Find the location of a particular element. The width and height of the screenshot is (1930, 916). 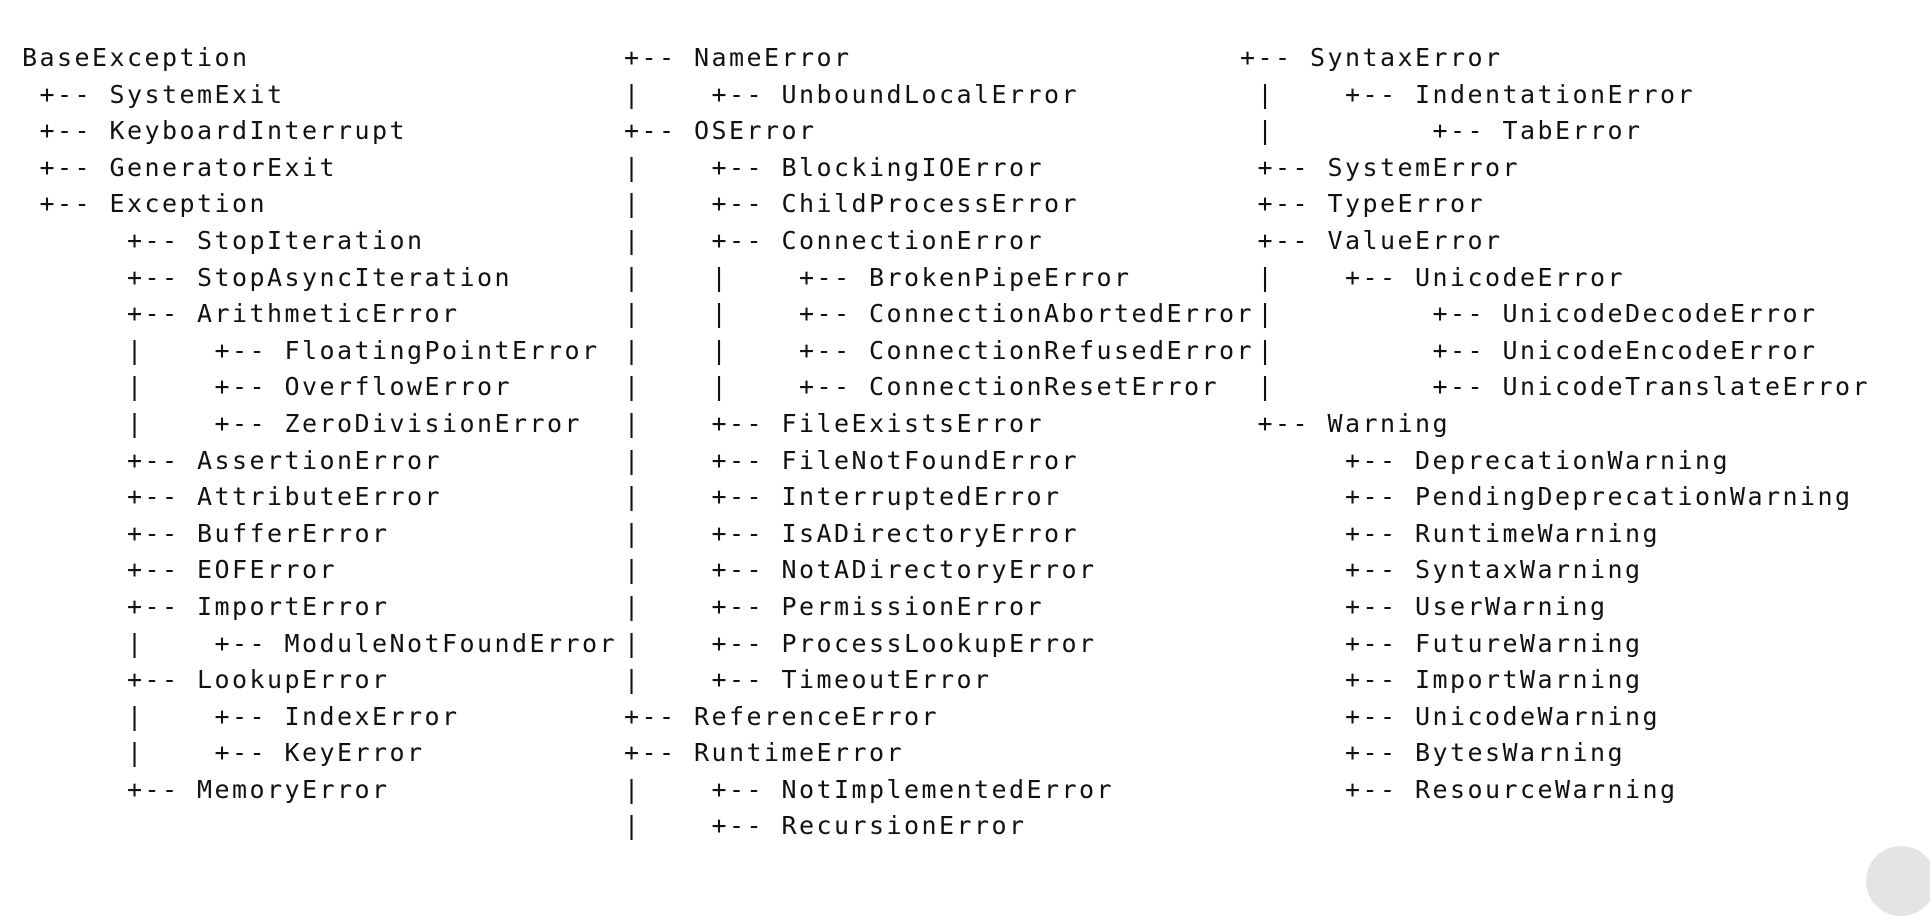

exception-hierarchy-line: +-- UserWarning is located at coordinates (1424, 606).